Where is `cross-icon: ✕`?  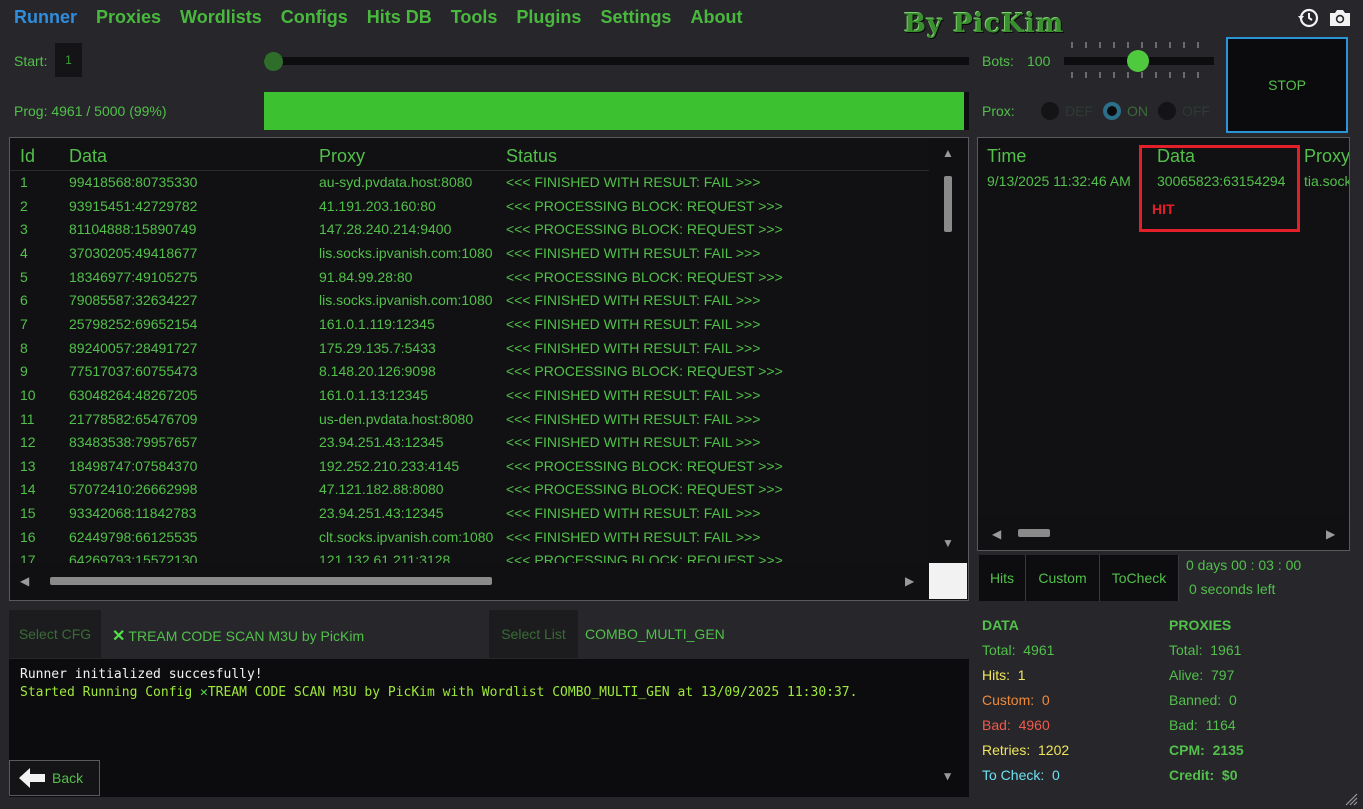 cross-icon: ✕ is located at coordinates (119, 636).